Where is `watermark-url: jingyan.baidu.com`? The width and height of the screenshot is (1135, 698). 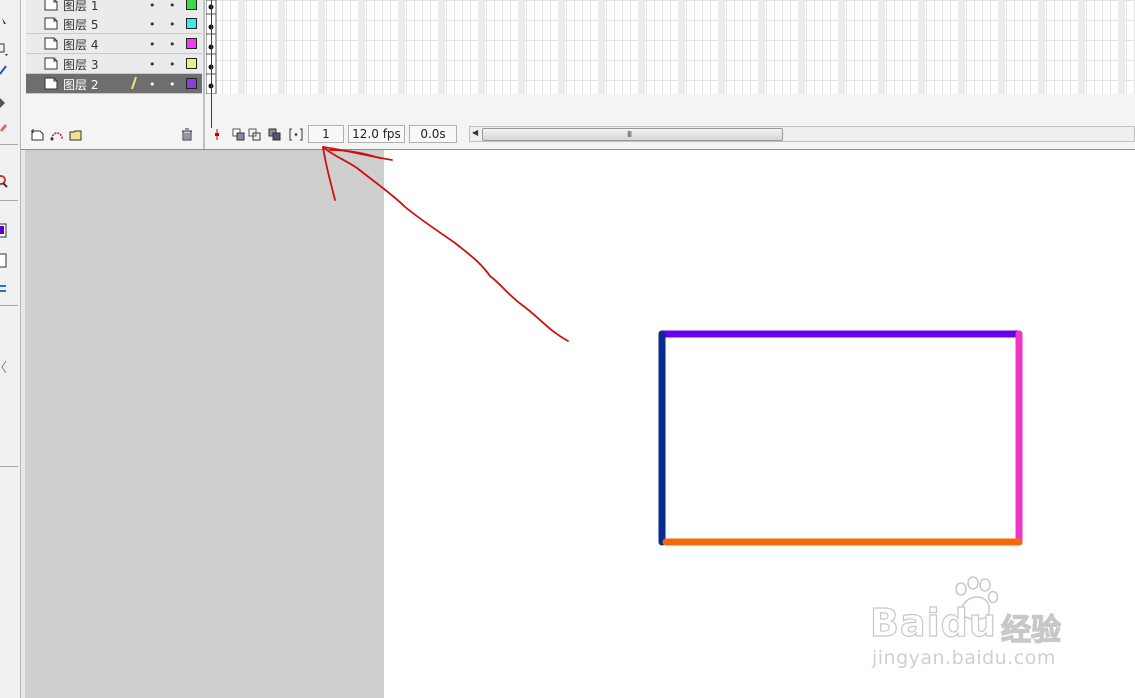
watermark-url: jingyan.baidu.com is located at coordinates (964, 658).